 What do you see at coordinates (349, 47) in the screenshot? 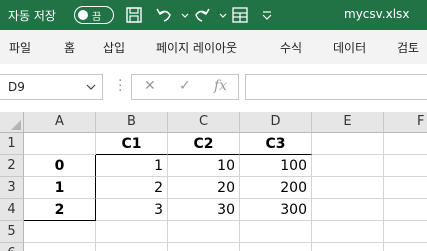
I see `tab-data: 데이터` at bounding box center [349, 47].